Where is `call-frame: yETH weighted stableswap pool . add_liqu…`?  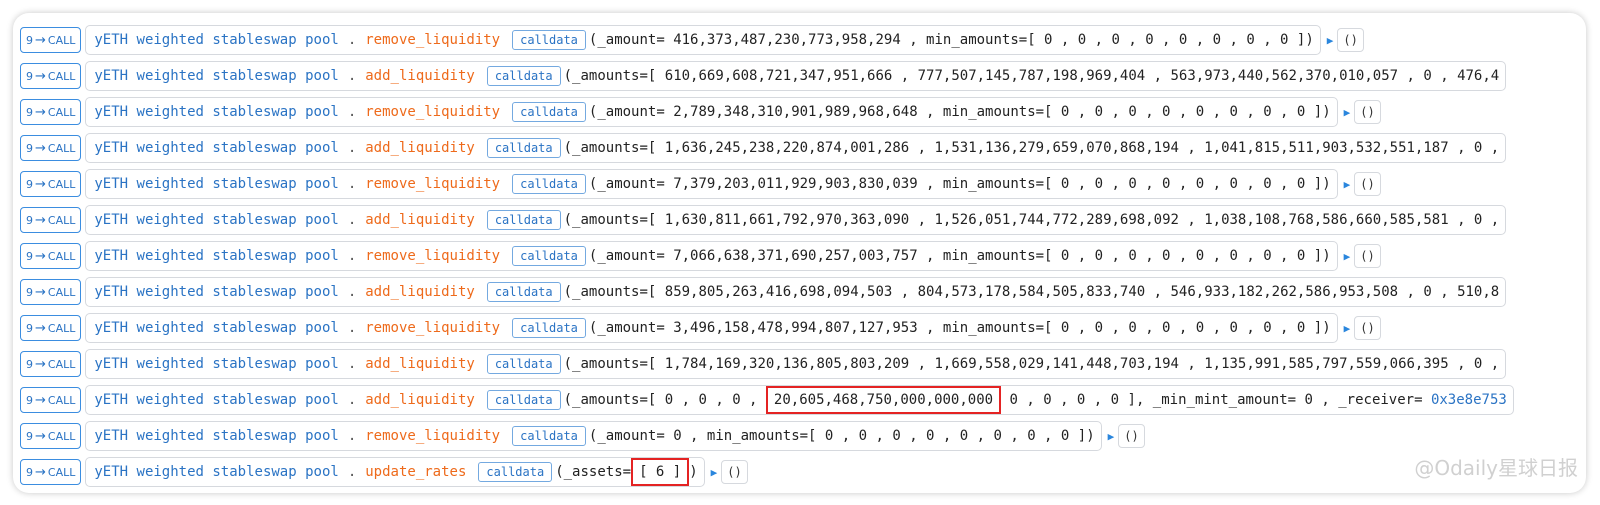
call-frame: yETH weighted stableswap pool . add_liqu… is located at coordinates (796, 76).